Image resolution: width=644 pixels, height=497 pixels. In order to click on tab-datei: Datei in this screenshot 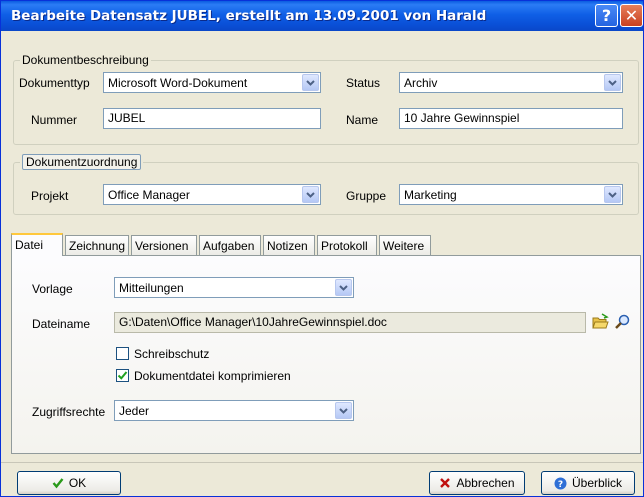, I will do `click(37, 244)`.